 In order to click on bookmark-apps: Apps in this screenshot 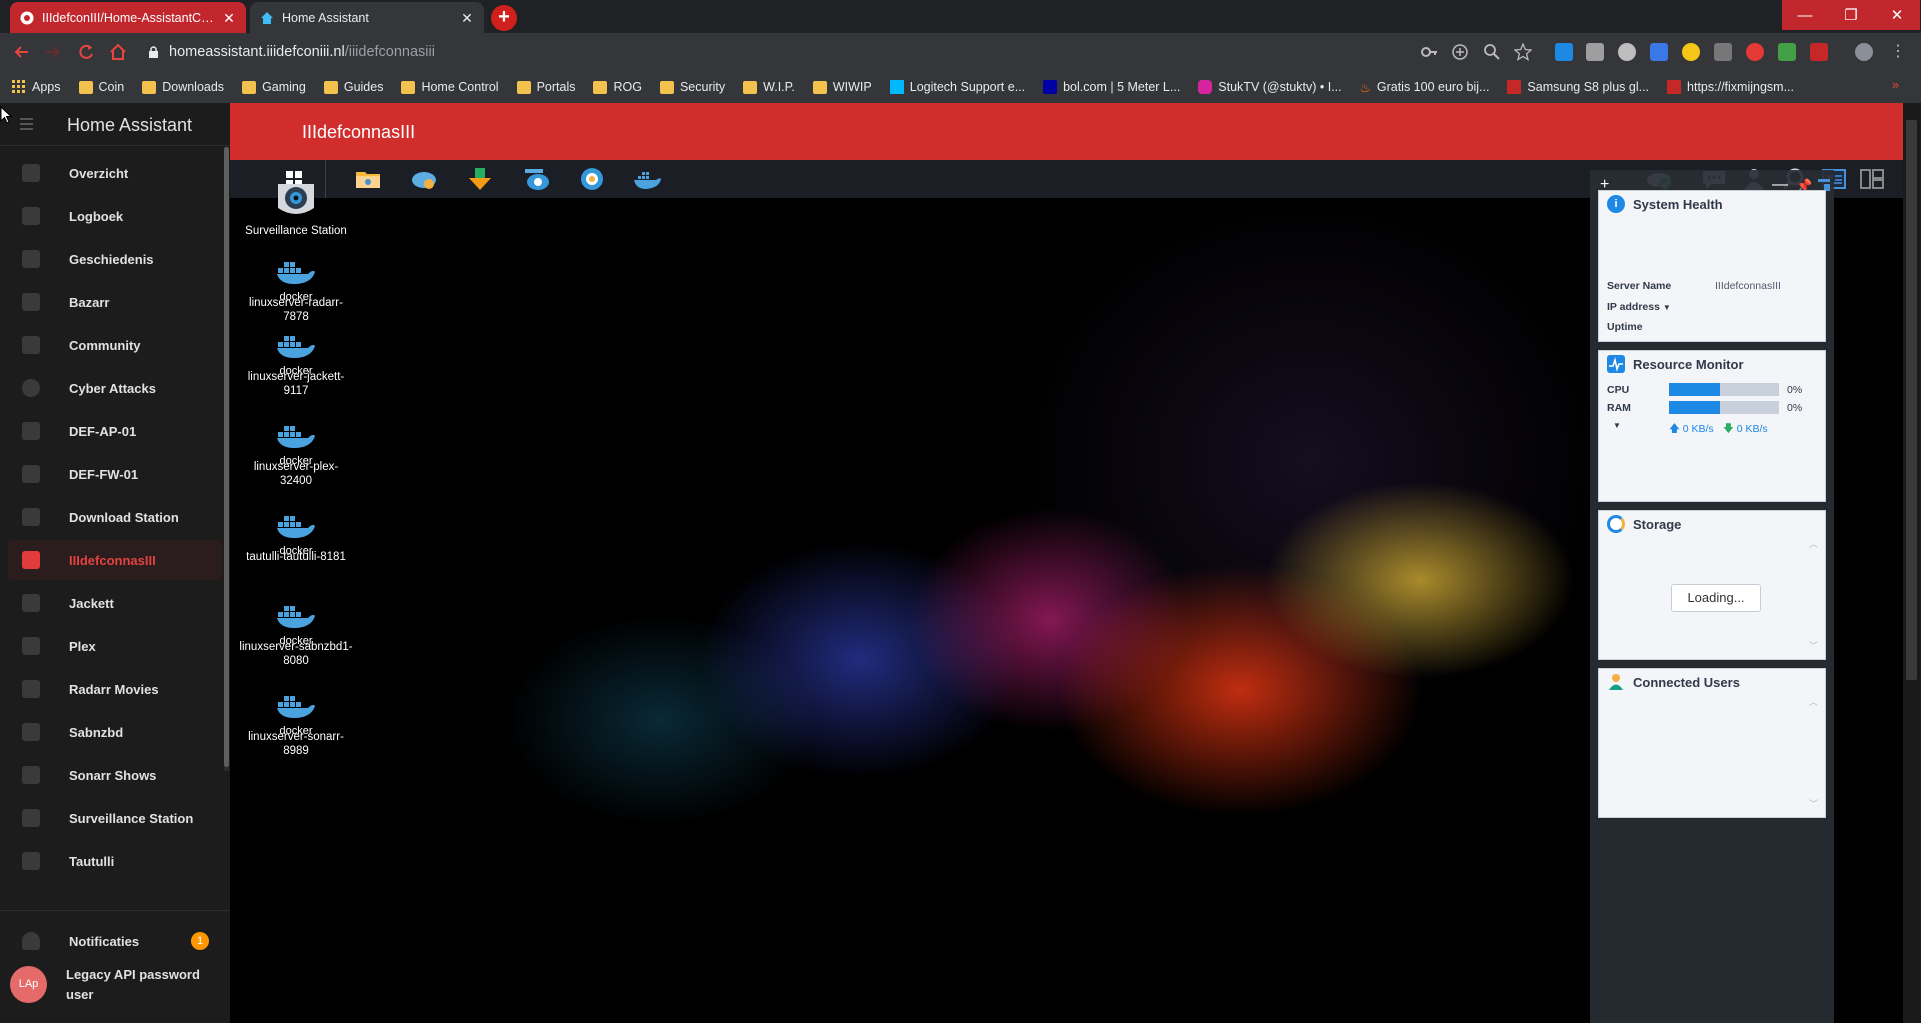, I will do `click(36, 87)`.